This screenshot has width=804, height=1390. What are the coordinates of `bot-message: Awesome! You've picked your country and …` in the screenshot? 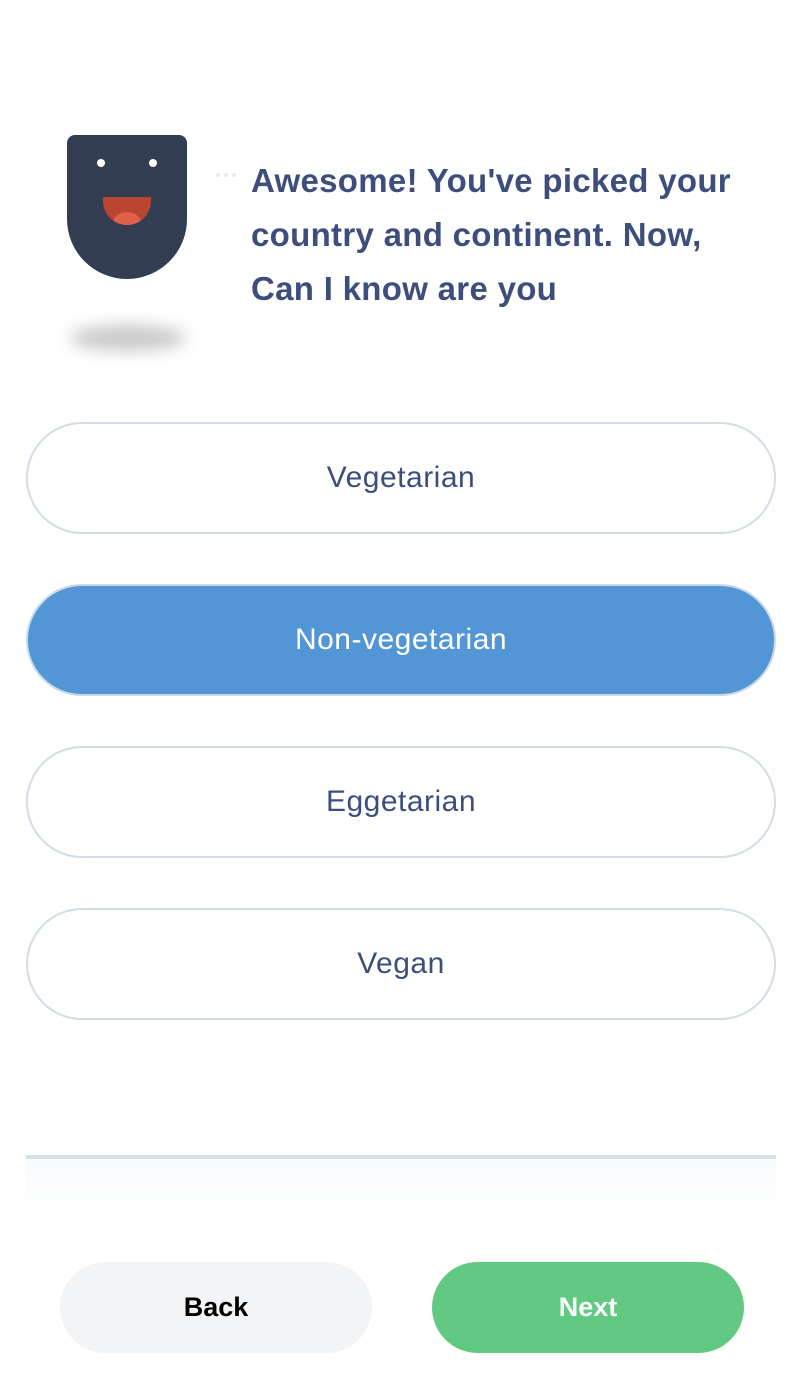 It's located at (491, 234).